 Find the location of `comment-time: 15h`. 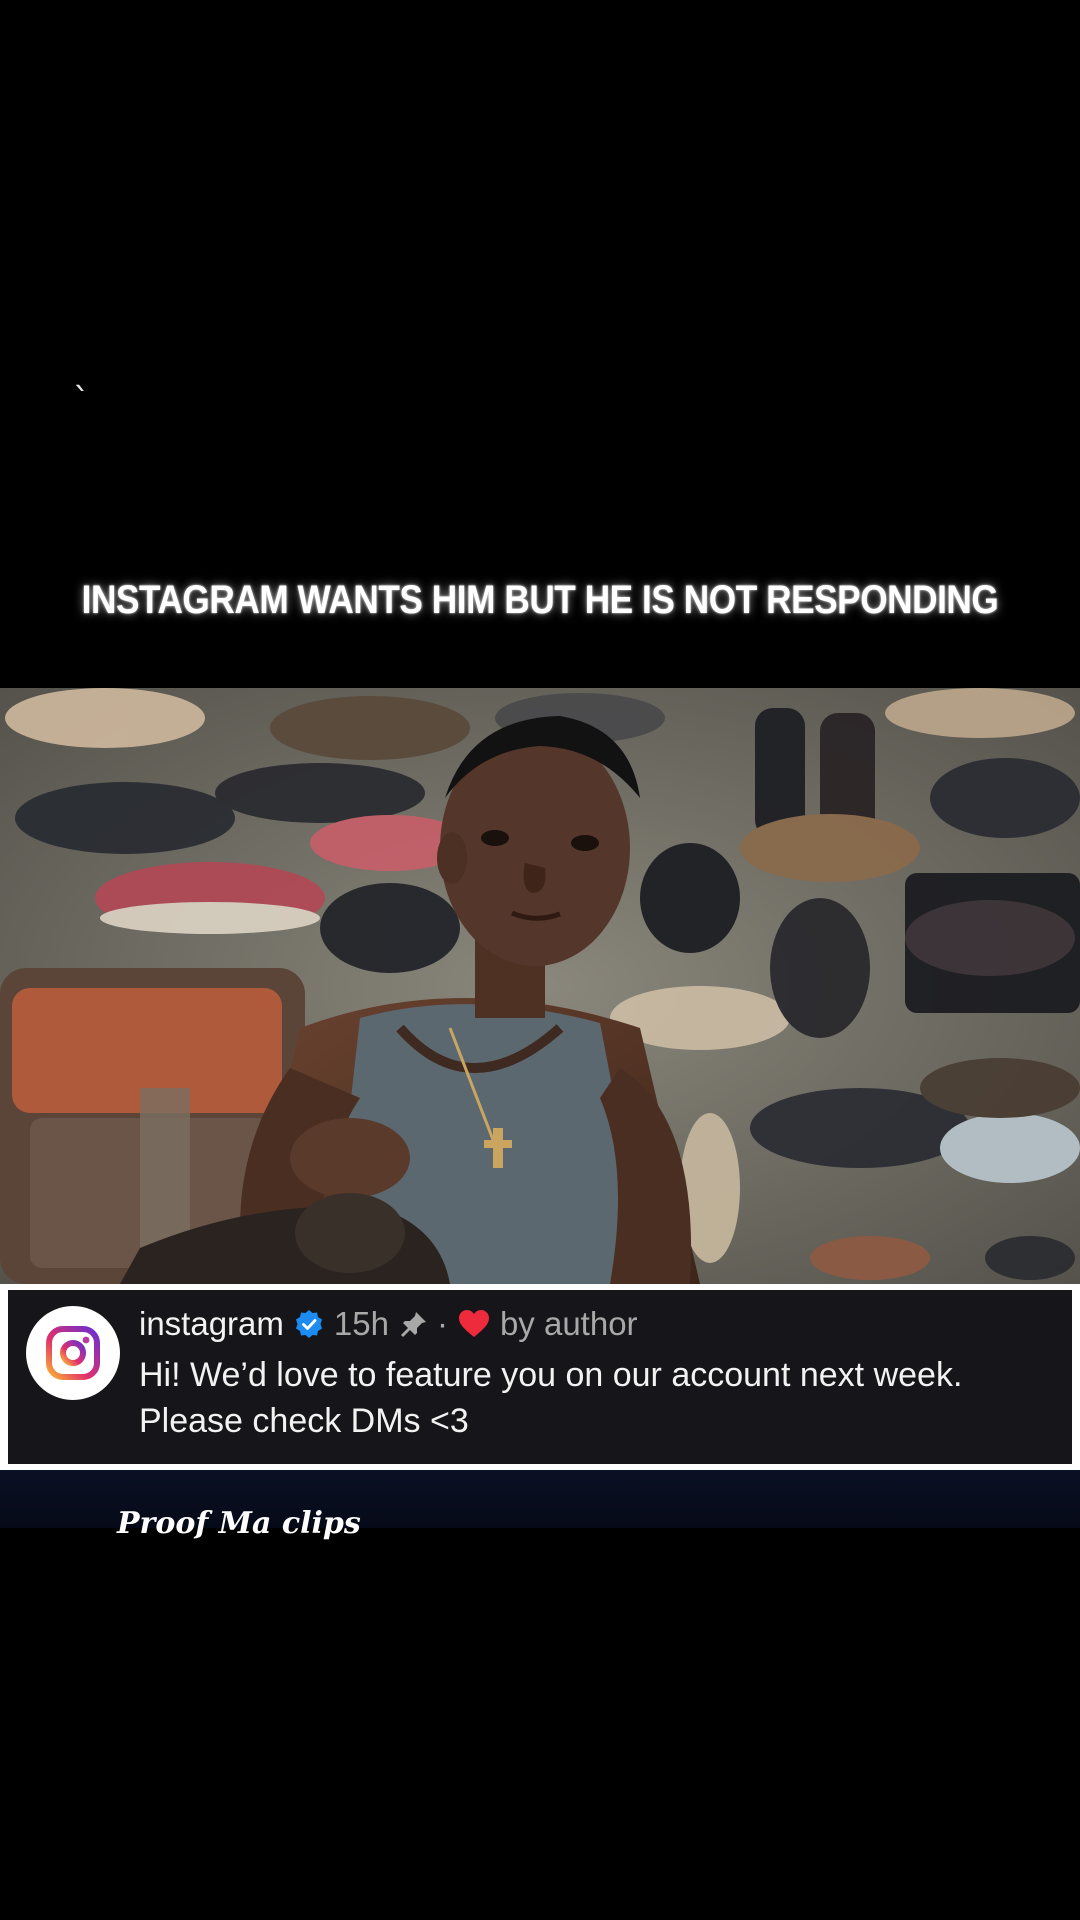

comment-time: 15h is located at coordinates (361, 1323).